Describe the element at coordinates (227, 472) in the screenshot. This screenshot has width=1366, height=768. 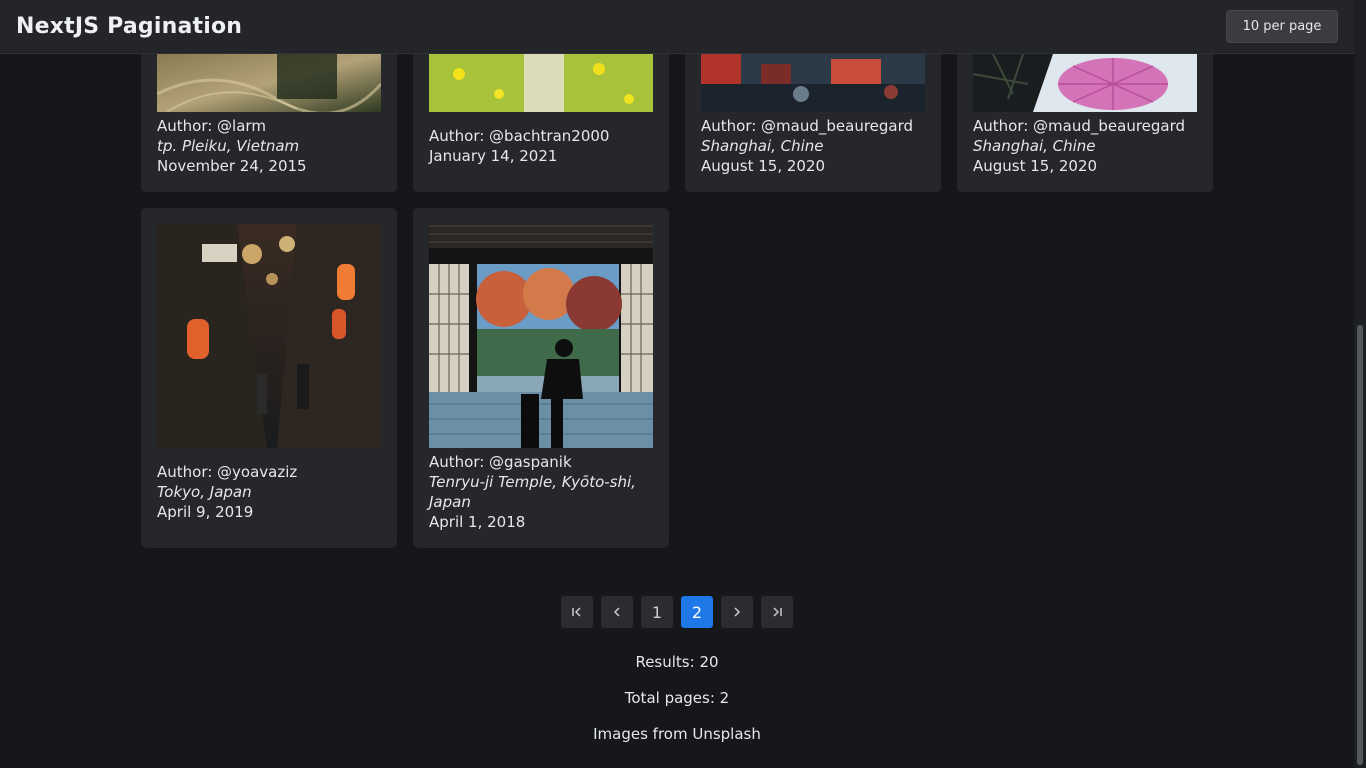
I see `card-author: Author: @yoavaziz` at that location.